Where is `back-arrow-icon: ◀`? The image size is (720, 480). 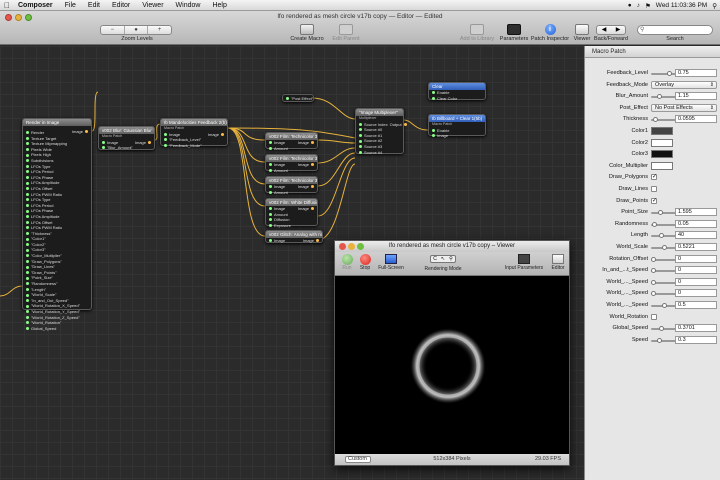
back-arrow-icon: ◀ is located at coordinates (604, 30).